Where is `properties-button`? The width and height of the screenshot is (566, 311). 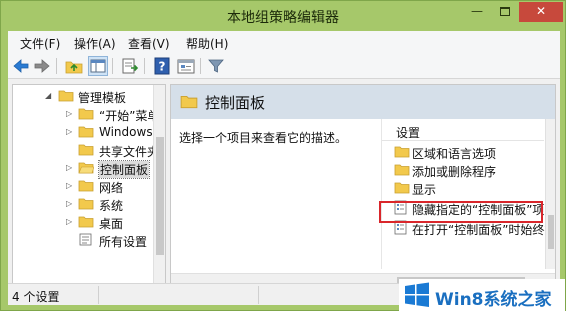 properties-button is located at coordinates (186, 66).